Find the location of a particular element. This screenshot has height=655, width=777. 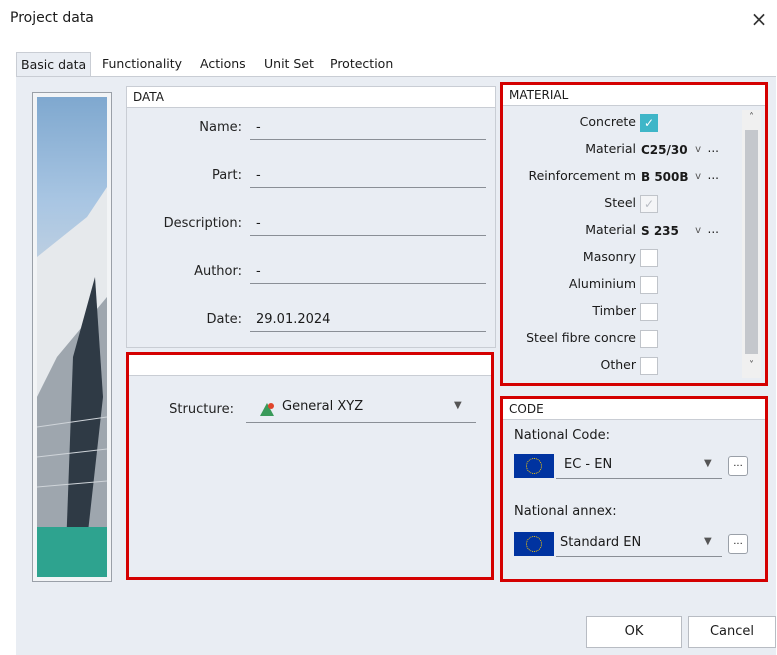

material-row-steel-fibre: Steel fibre concre is located at coordinates (627, 339).